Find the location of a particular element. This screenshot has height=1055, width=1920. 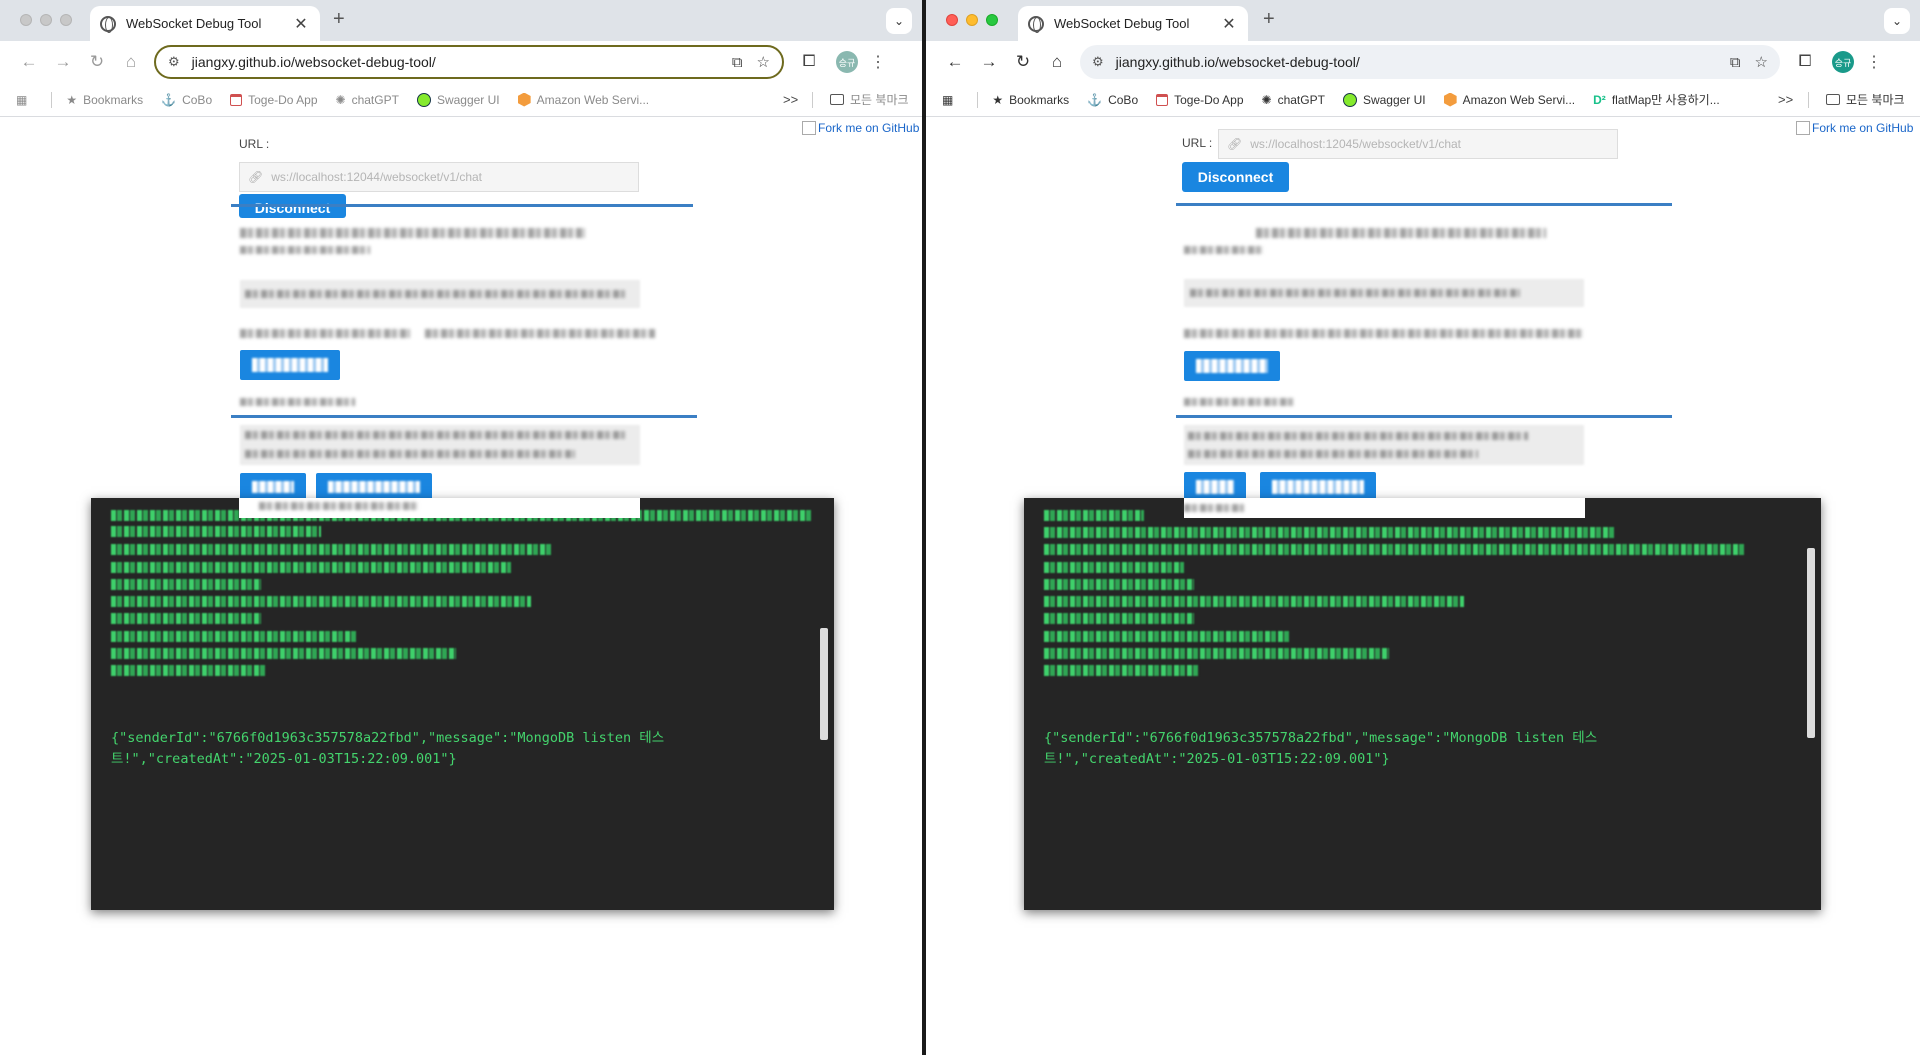

anchor-icon: ⚓ is located at coordinates (1095, 99).